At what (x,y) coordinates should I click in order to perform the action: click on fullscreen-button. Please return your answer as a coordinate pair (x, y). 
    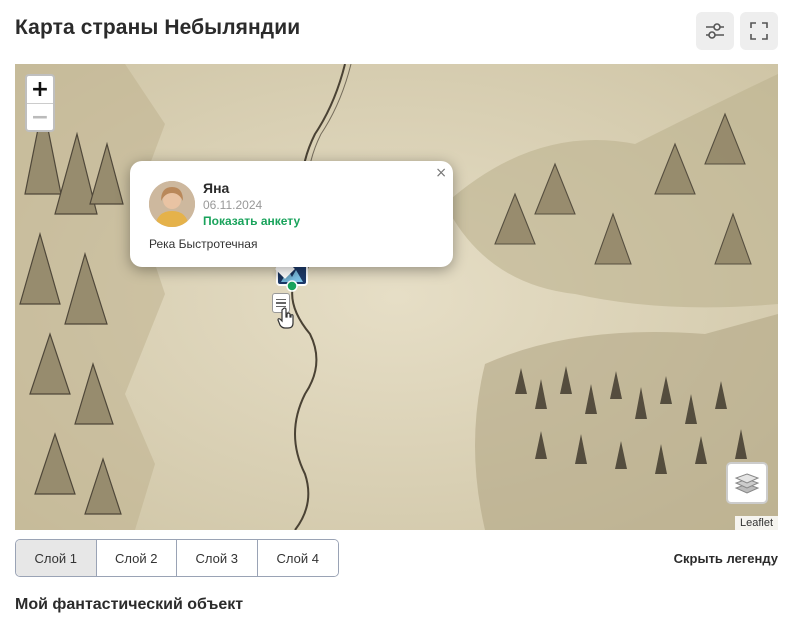
    Looking at the image, I should click on (759, 31).